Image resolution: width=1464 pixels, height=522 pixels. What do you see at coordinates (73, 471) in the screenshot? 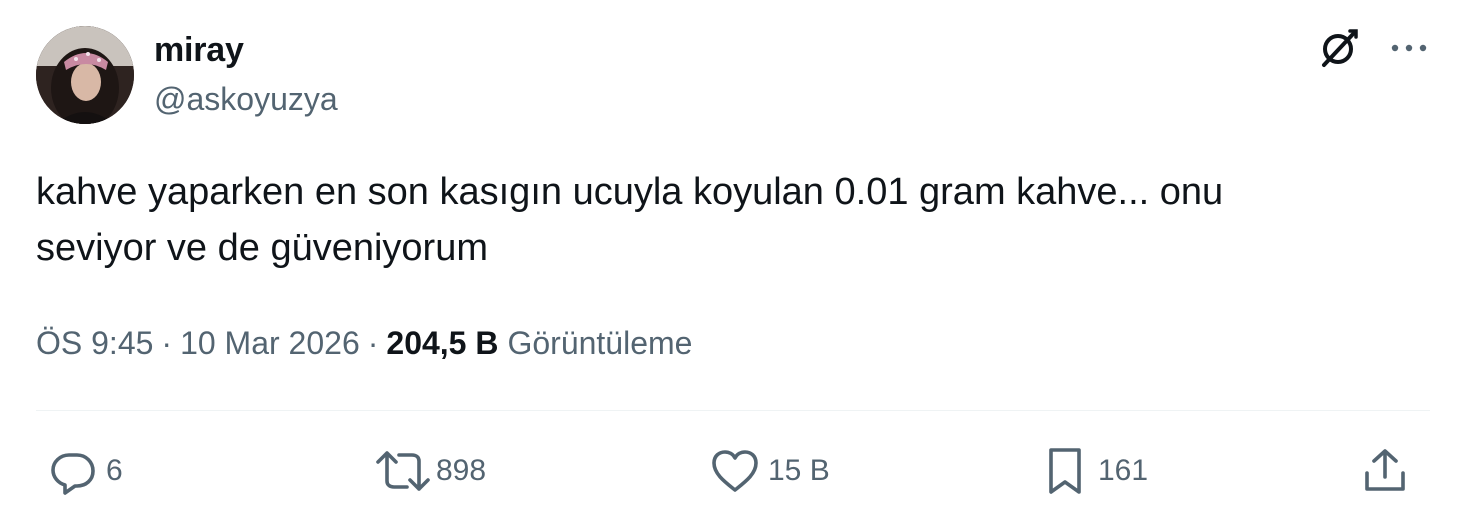
I see `reply-icon` at bounding box center [73, 471].